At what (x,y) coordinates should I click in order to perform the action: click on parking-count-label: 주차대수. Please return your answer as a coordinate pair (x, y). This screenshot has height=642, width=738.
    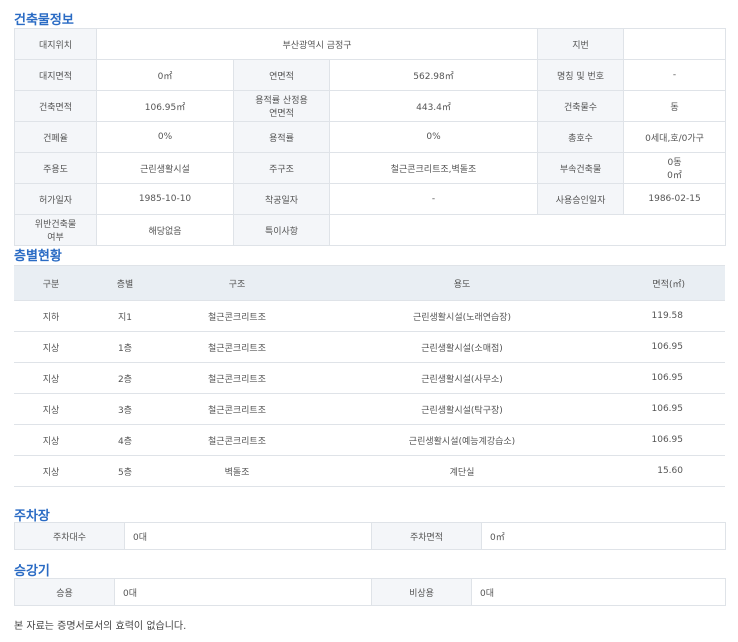
    Looking at the image, I should click on (69, 536).